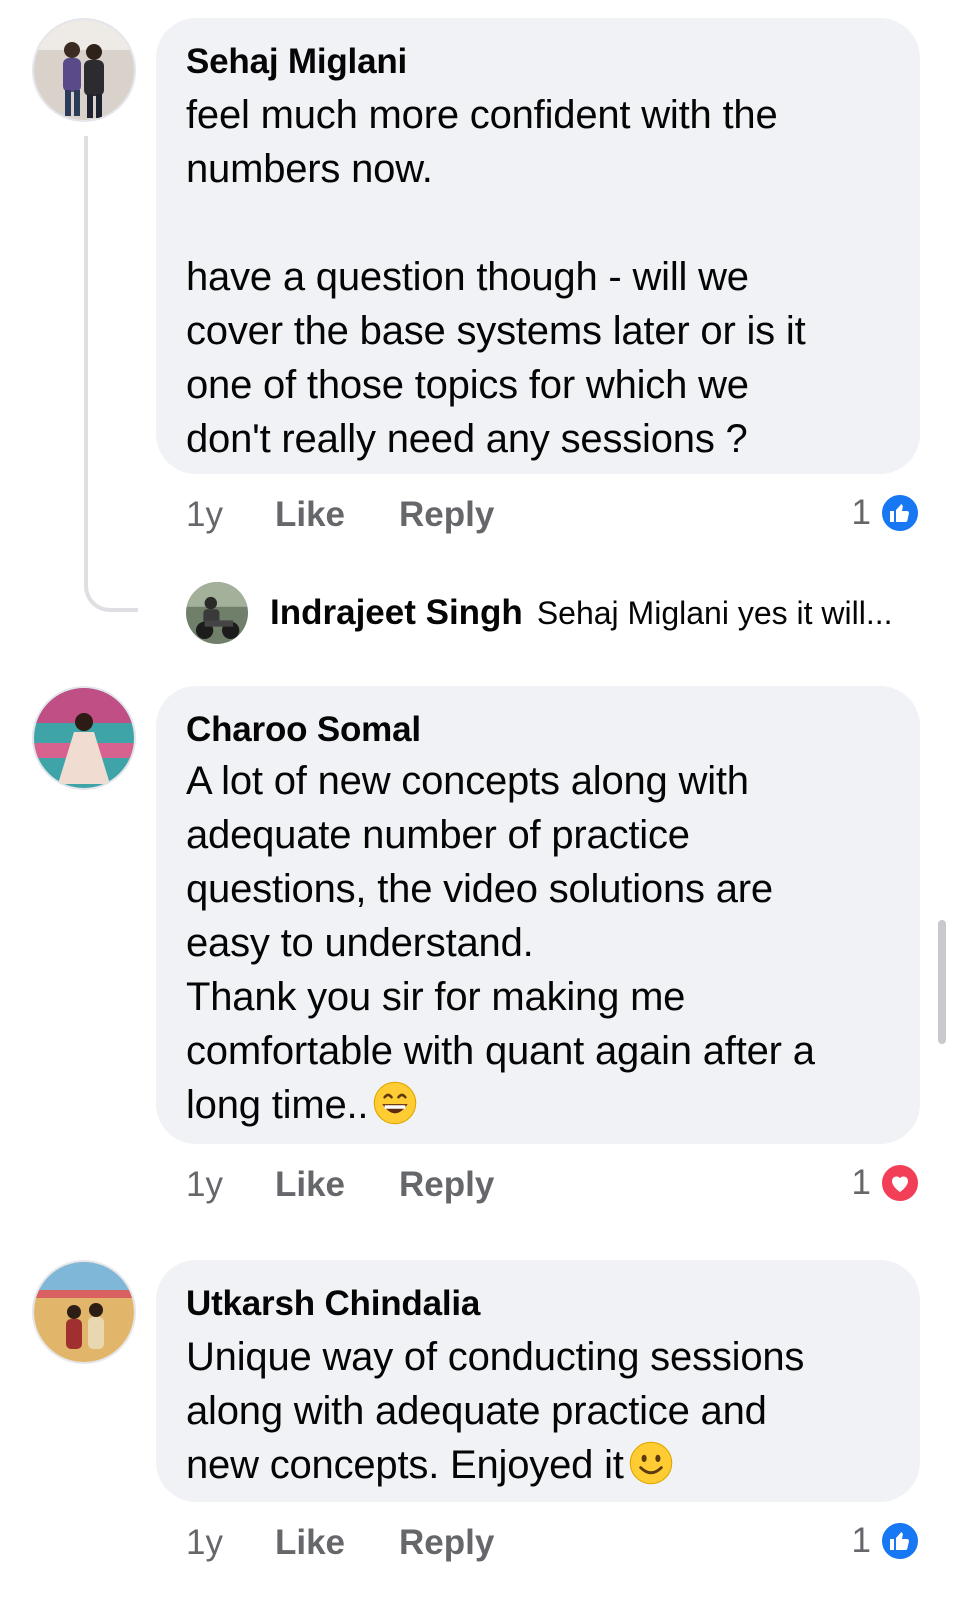 The height and width of the screenshot is (1599, 971). I want to click on scrollbar, so click(942, 982).